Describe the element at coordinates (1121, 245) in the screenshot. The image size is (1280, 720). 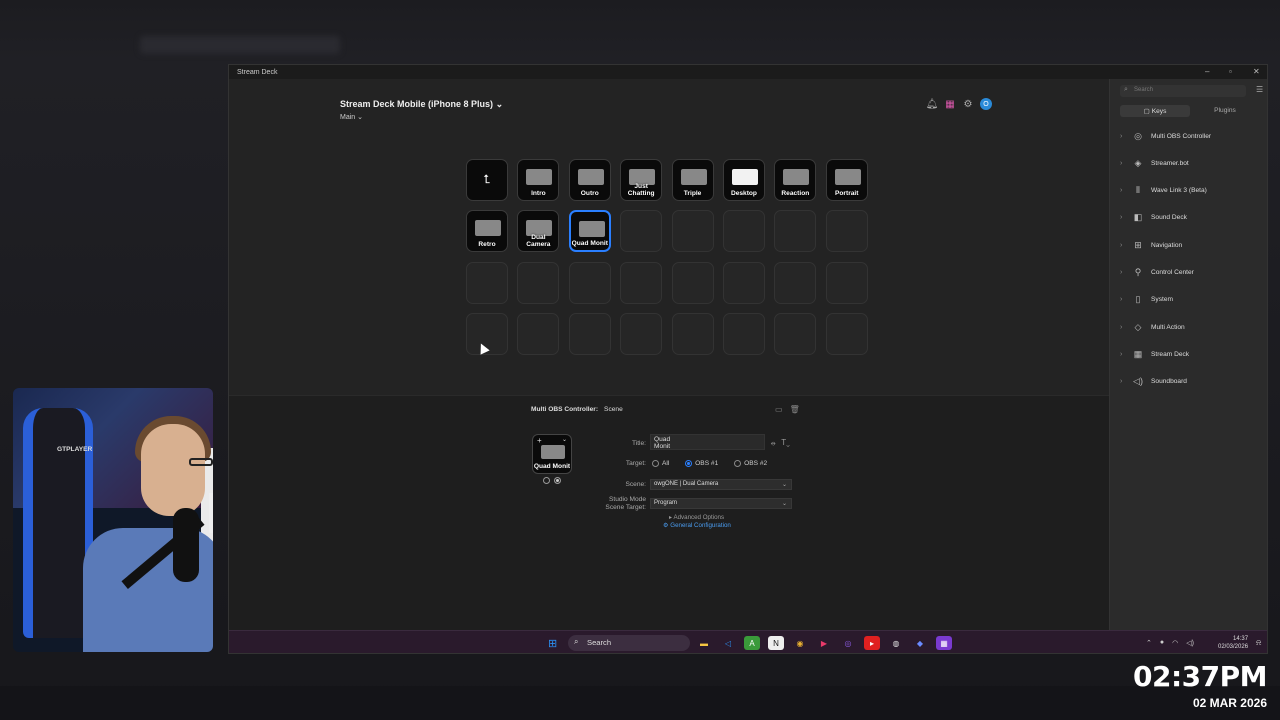
I see `chevron-right-icon: ›` at that location.